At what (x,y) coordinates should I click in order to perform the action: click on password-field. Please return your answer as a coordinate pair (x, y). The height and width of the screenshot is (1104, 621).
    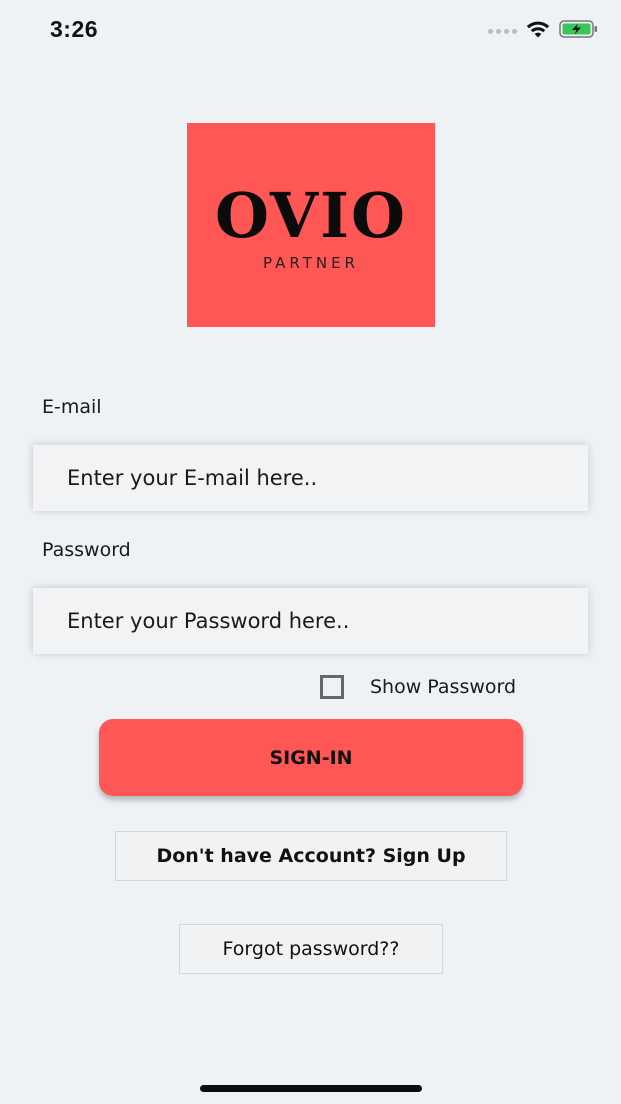
    Looking at the image, I should click on (310, 621).